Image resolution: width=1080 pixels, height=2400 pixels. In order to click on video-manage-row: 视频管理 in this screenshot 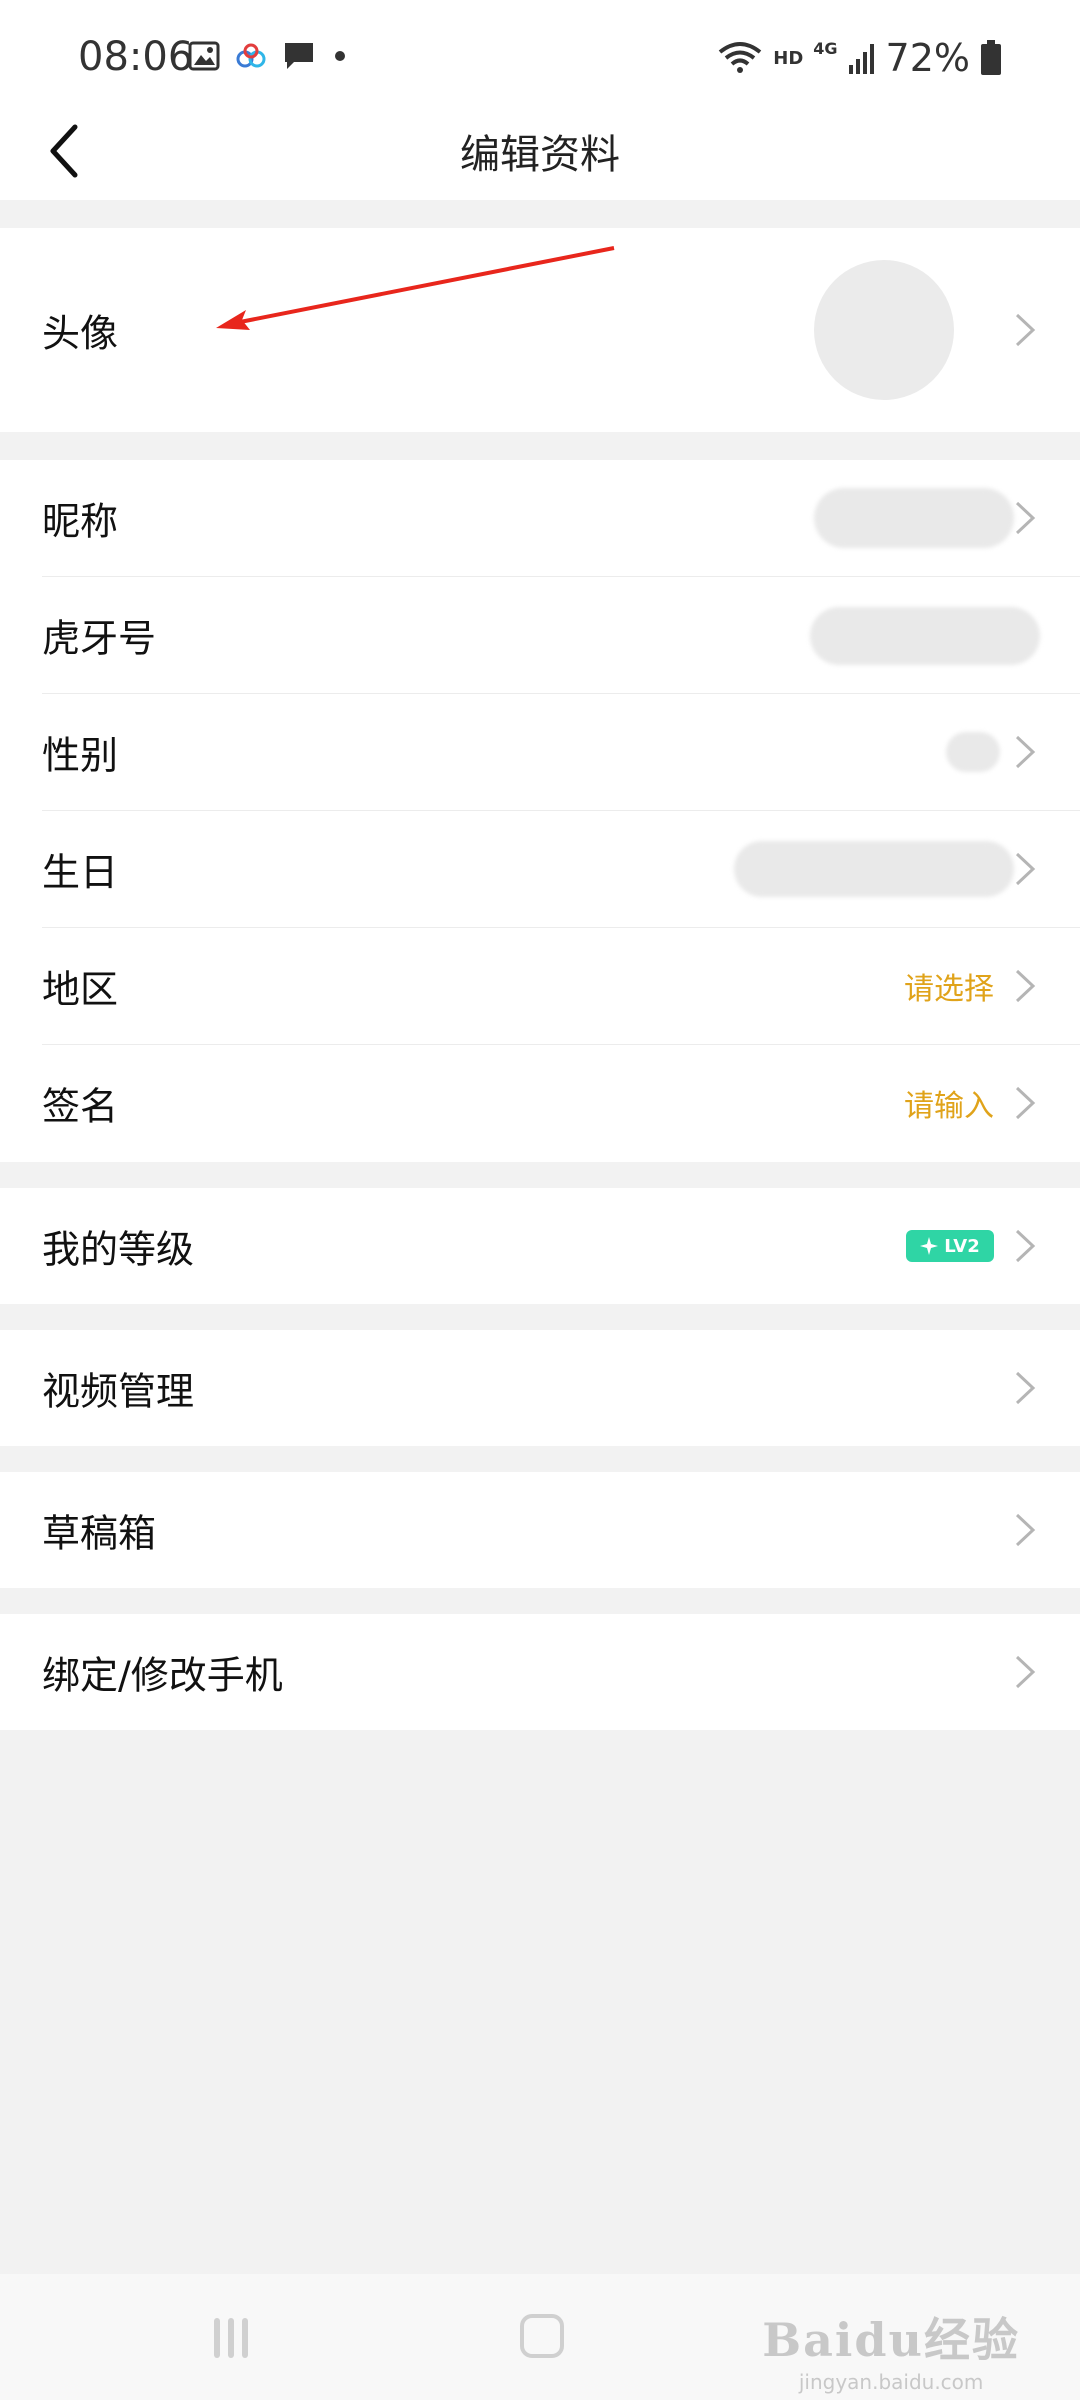, I will do `click(540, 1388)`.